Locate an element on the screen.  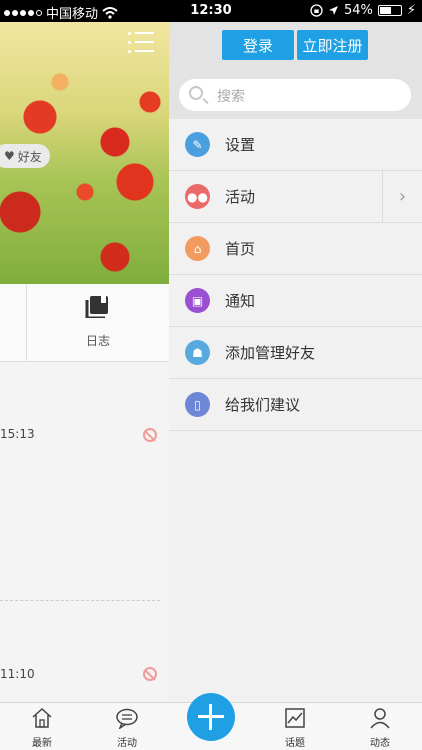
tab-topics-label: 话题 is located at coordinates (295, 743).